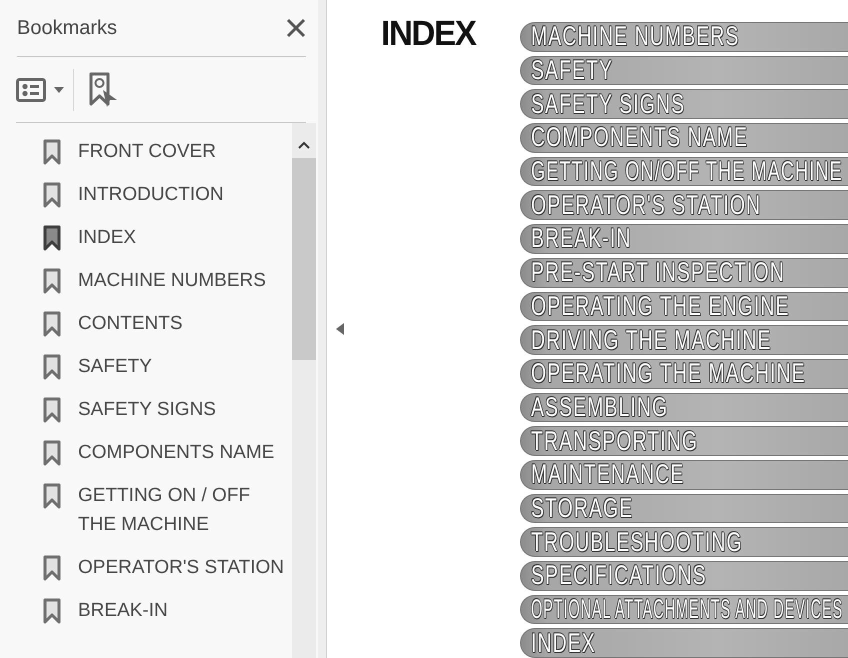  Describe the element at coordinates (582, 508) in the screenshot. I see `section-title: STORAGE` at that location.